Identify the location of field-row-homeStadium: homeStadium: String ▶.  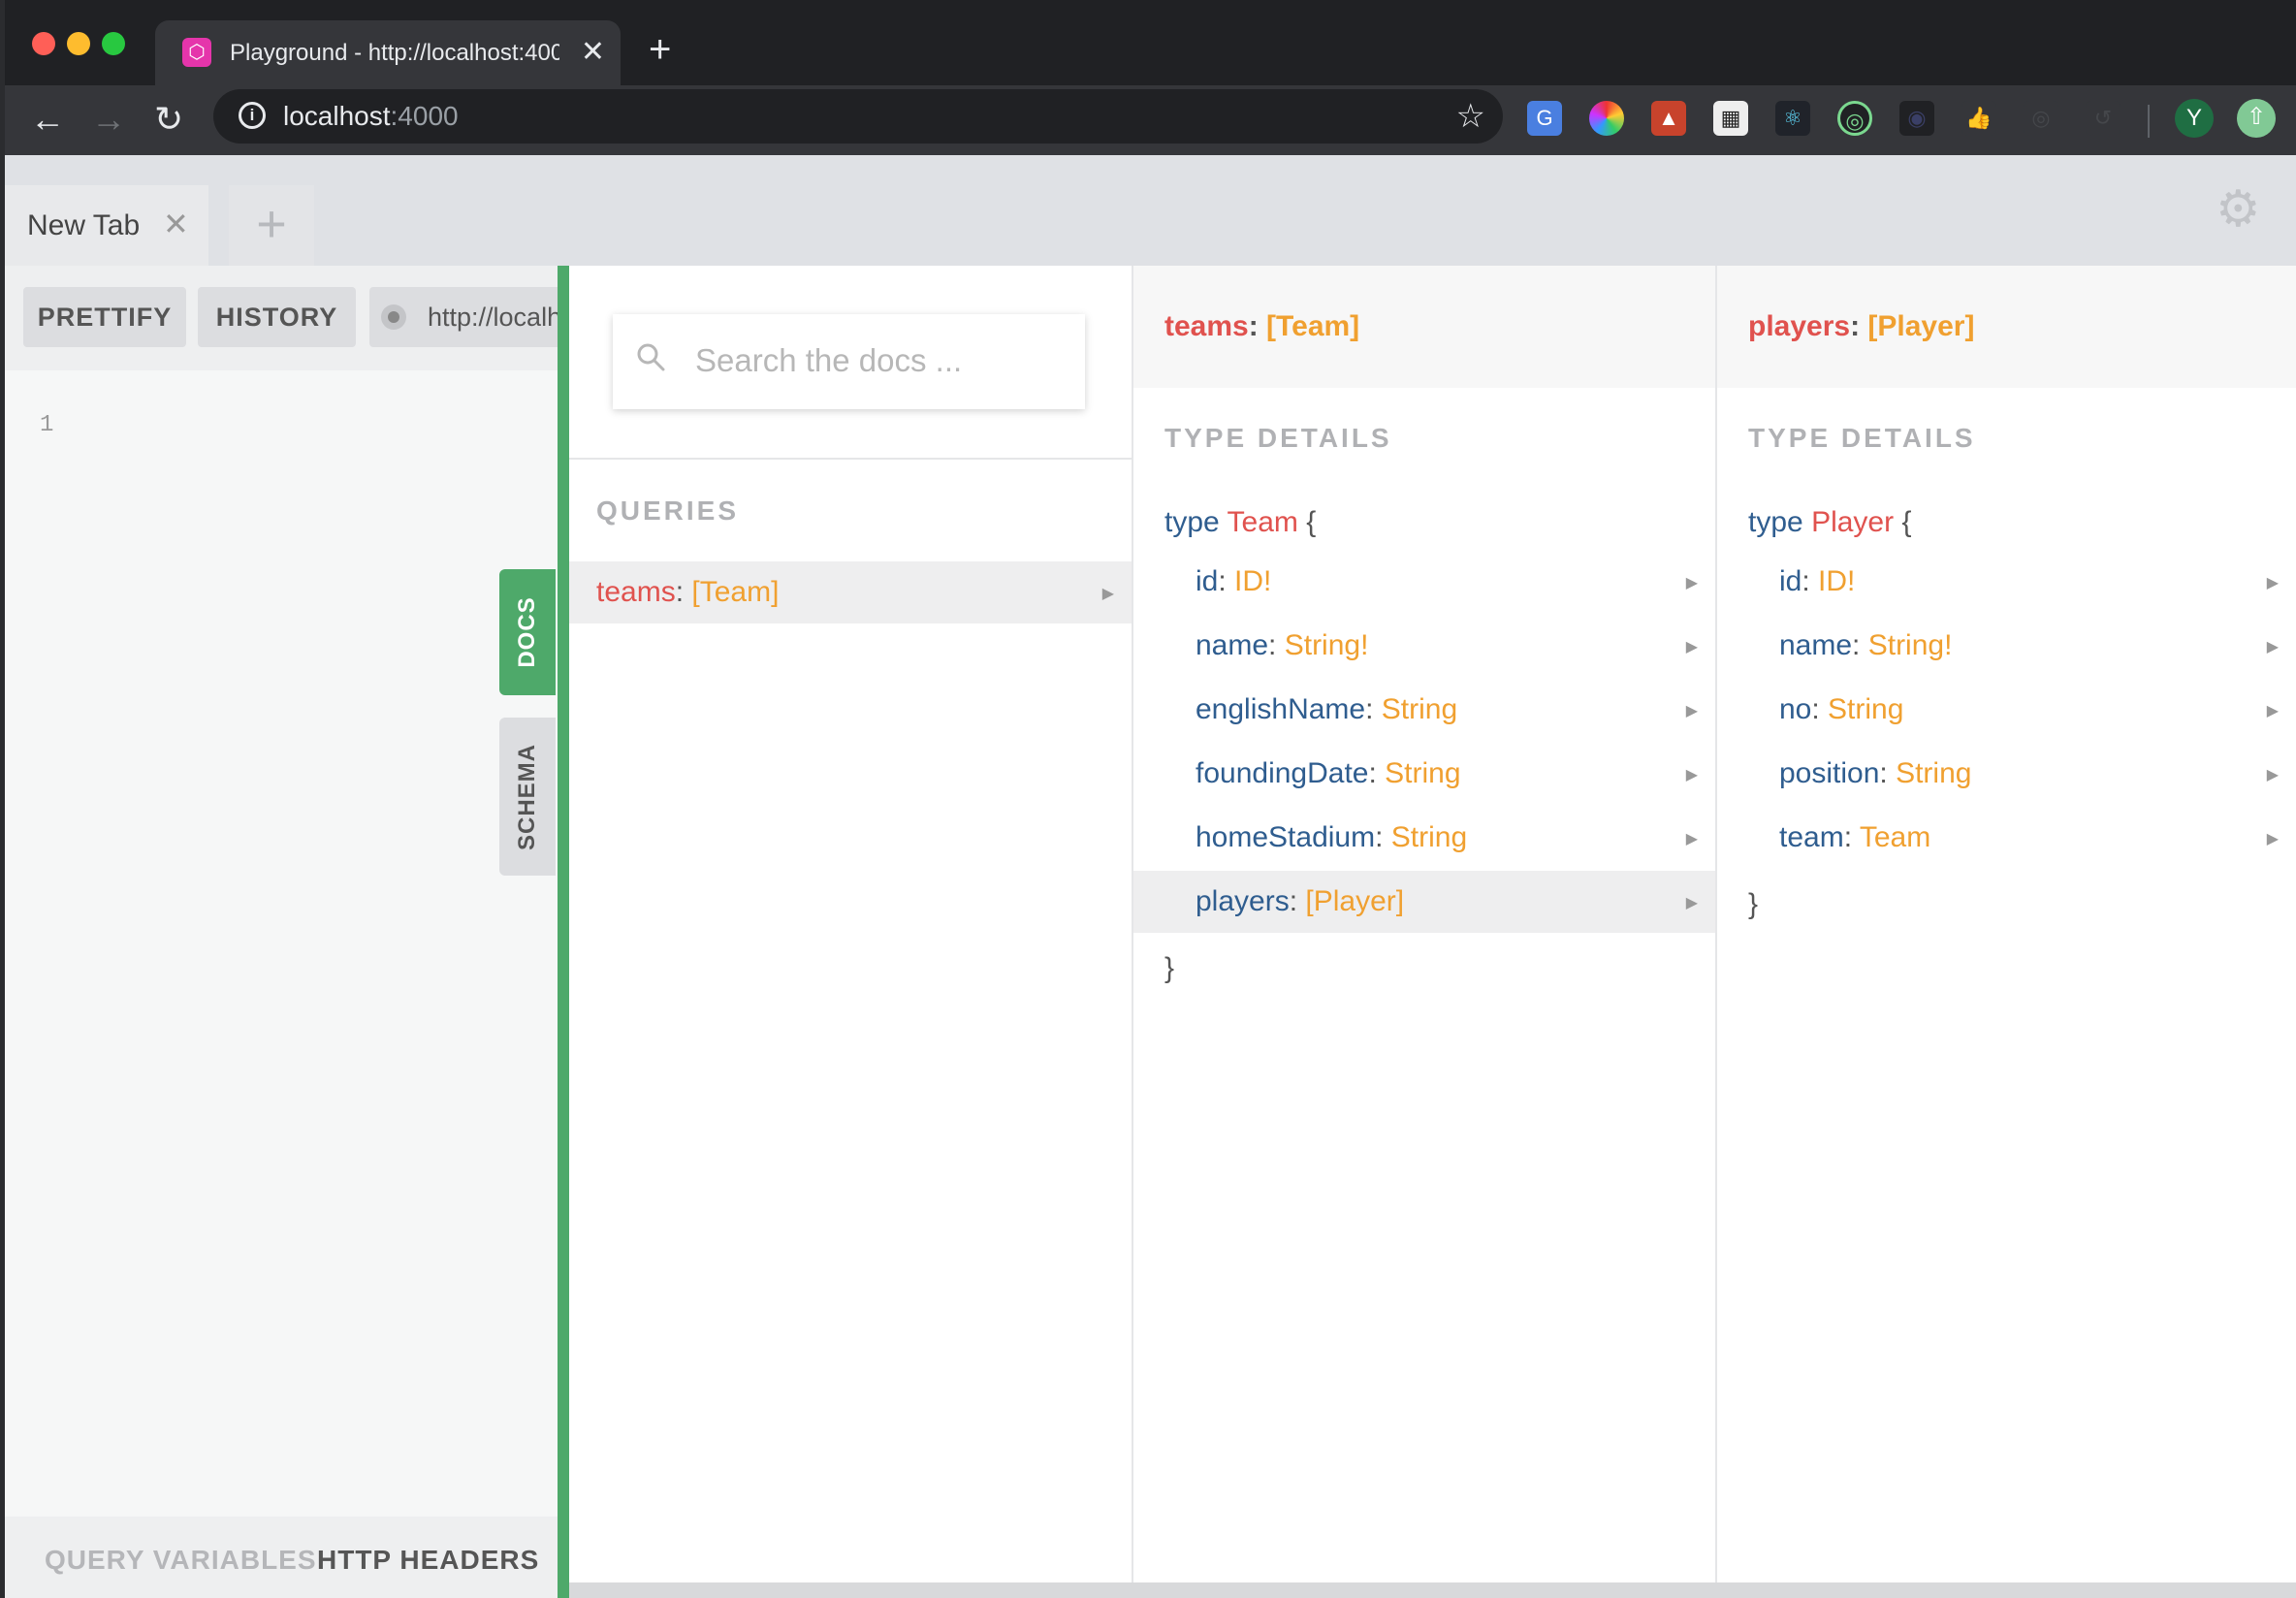
(1424, 838).